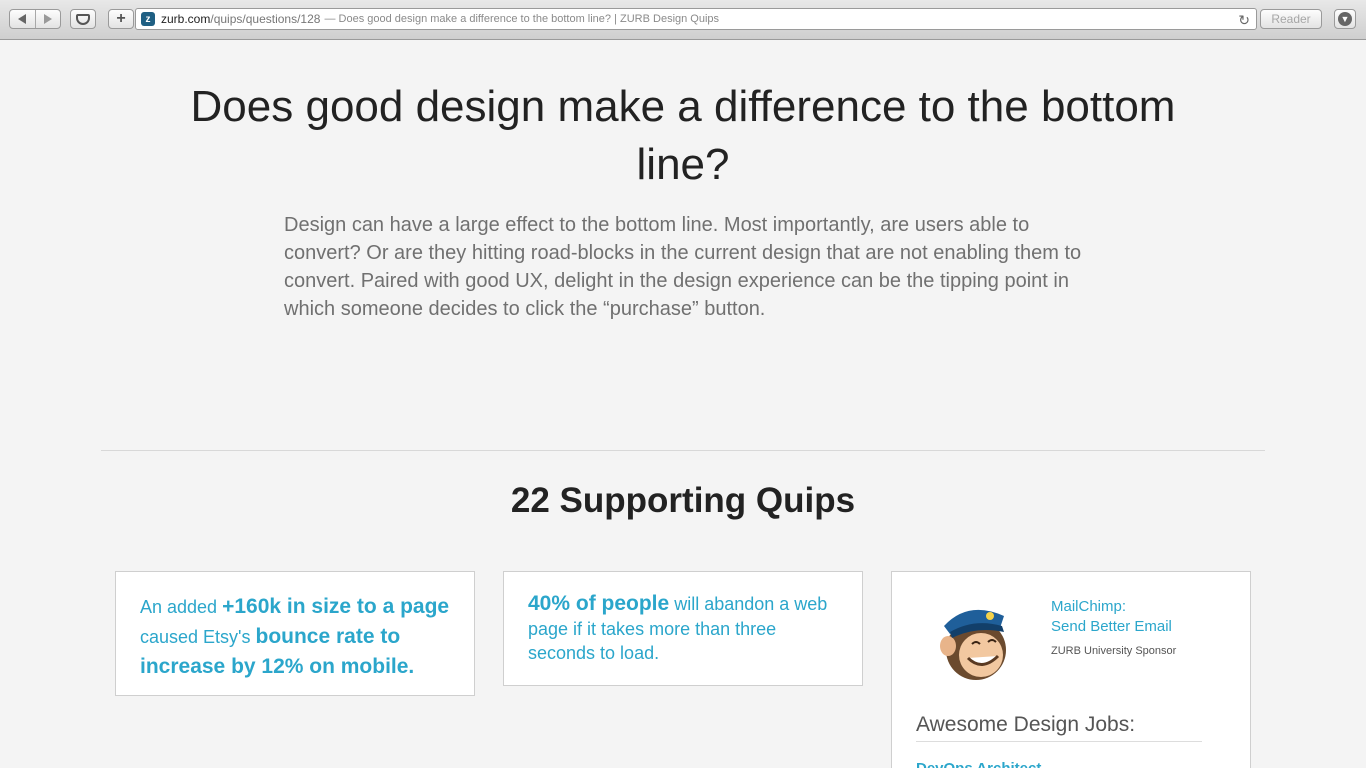  I want to click on job-link: DevOps Architect, so click(978, 764).